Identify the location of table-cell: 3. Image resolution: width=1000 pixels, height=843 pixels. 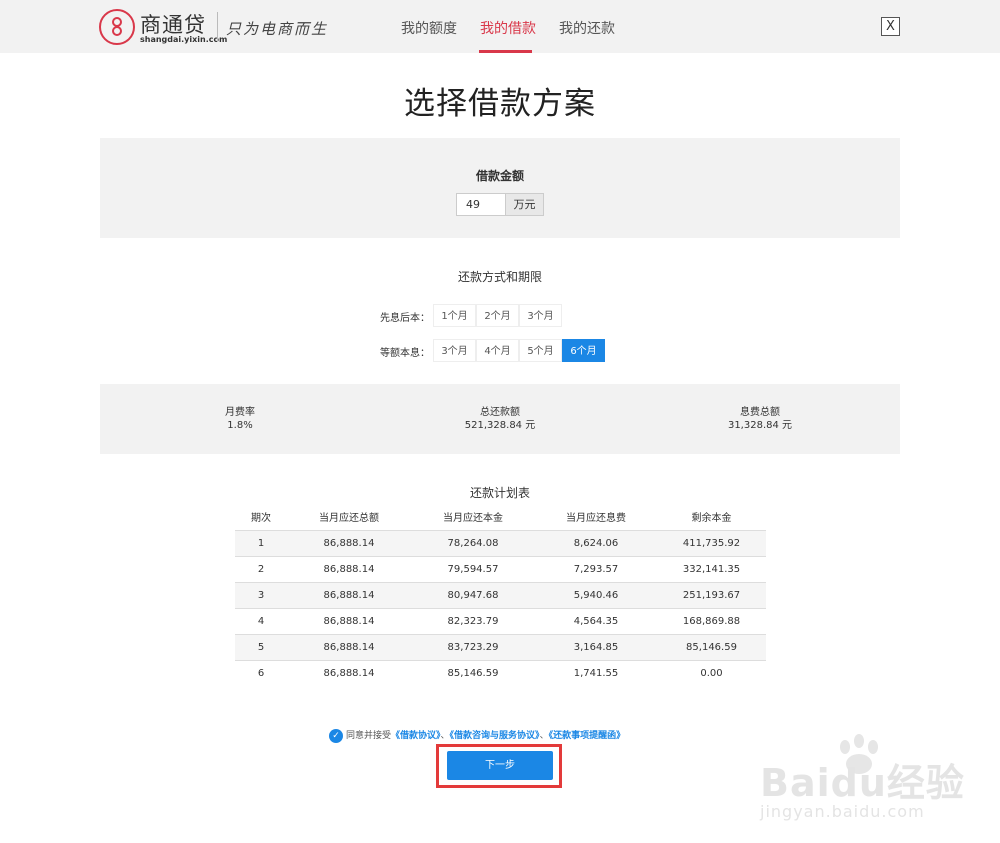
(261, 595).